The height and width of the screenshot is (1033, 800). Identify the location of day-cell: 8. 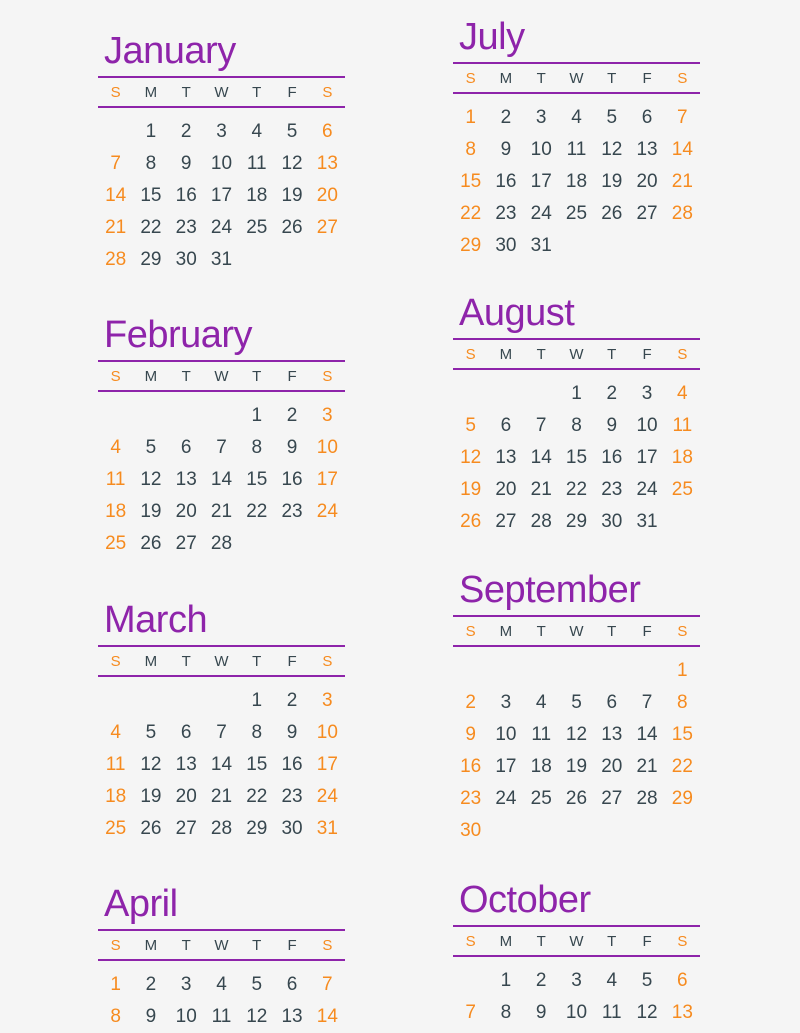
(505, 1013).